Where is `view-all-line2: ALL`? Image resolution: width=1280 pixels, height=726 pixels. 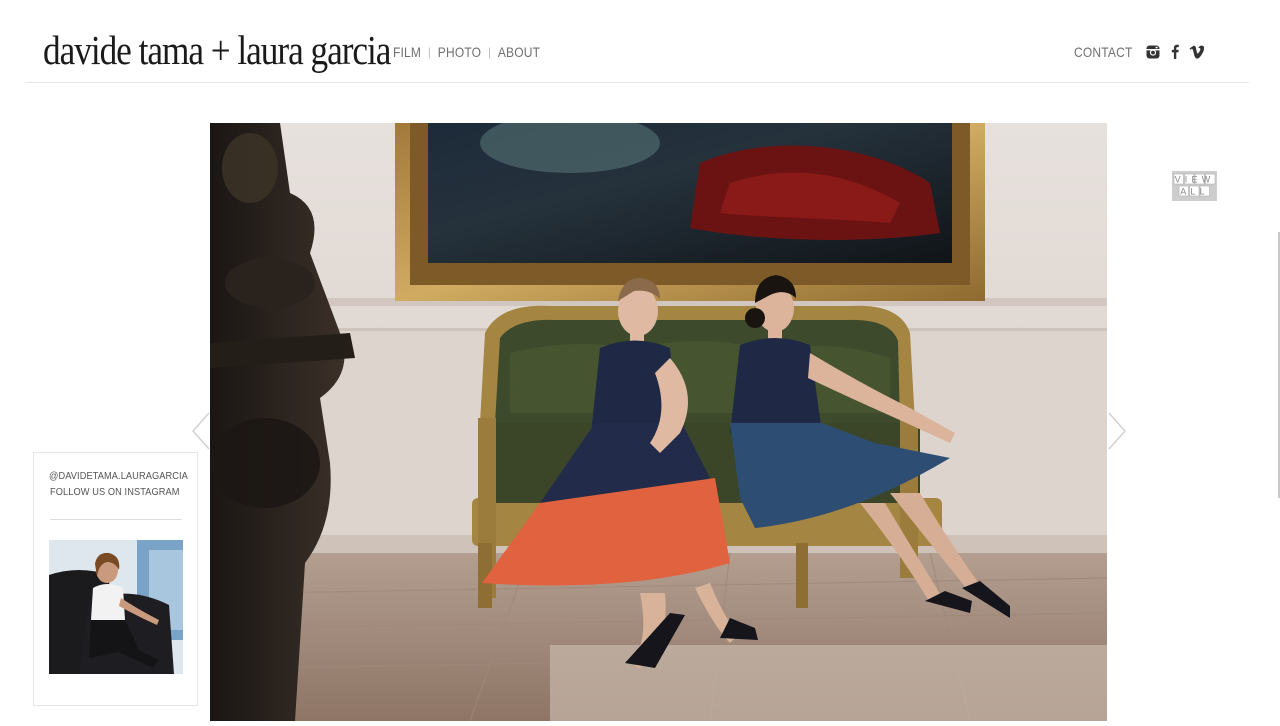 view-all-line2: ALL is located at coordinates (1194, 192).